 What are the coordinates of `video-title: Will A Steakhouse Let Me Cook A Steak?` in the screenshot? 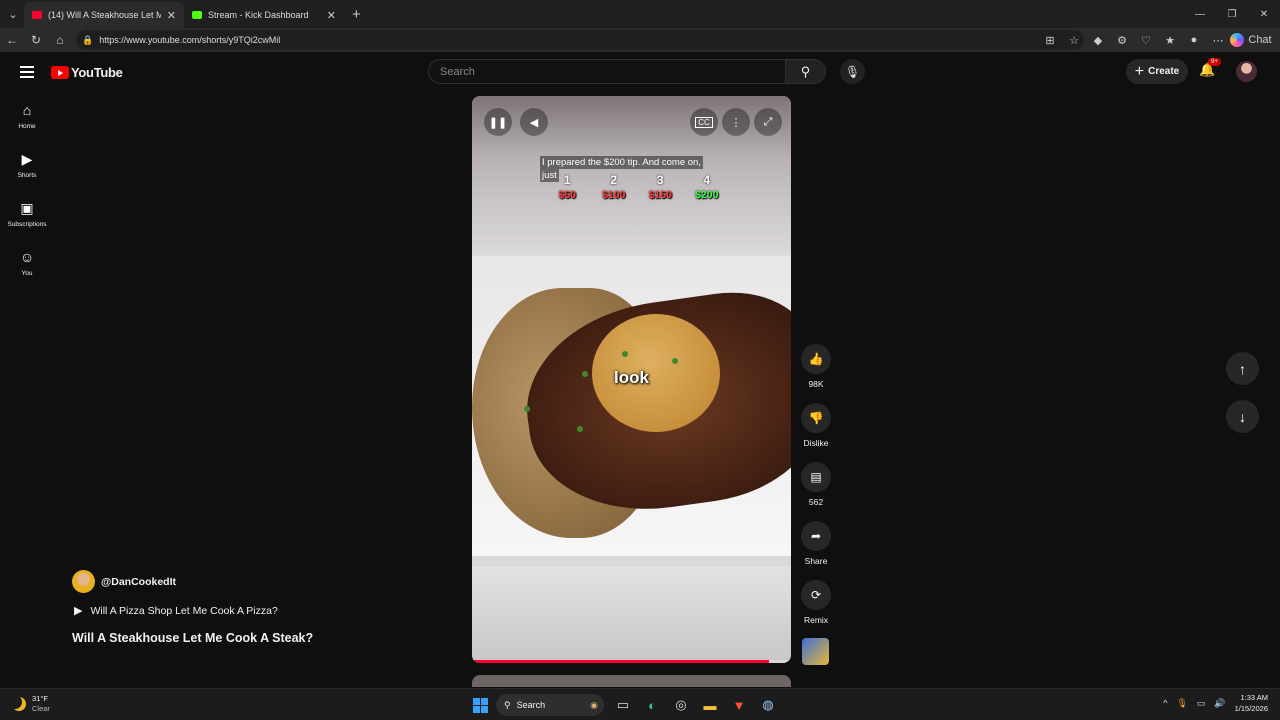 It's located at (193, 638).